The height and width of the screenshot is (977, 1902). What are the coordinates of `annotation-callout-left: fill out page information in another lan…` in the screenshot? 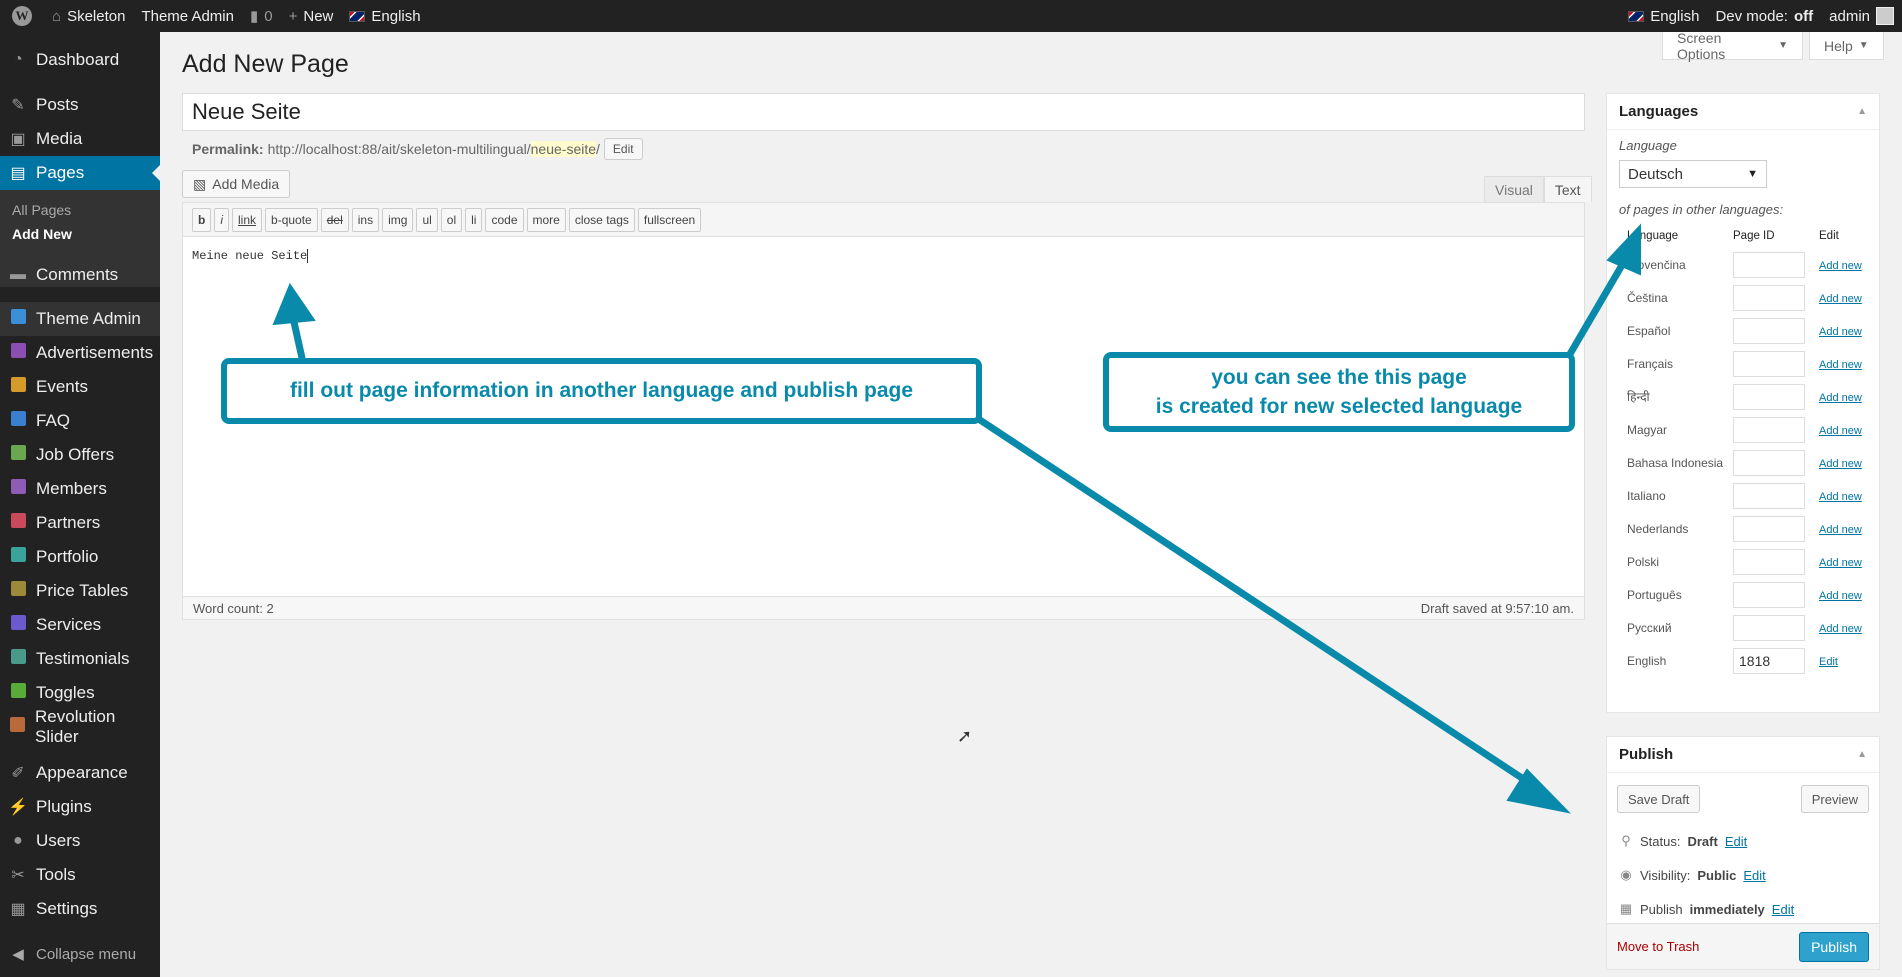 It's located at (601, 391).